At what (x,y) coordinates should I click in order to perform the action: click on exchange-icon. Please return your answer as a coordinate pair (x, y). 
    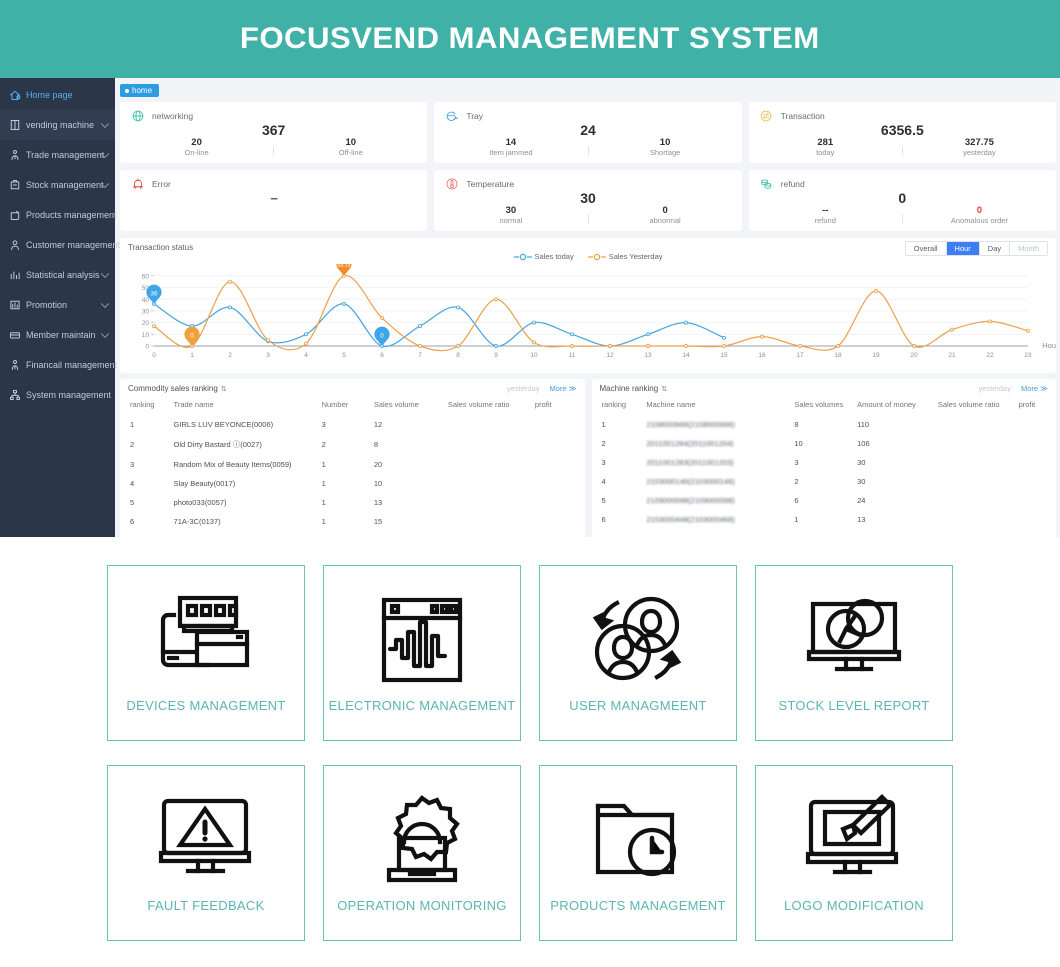
    Looking at the image, I should click on (766, 115).